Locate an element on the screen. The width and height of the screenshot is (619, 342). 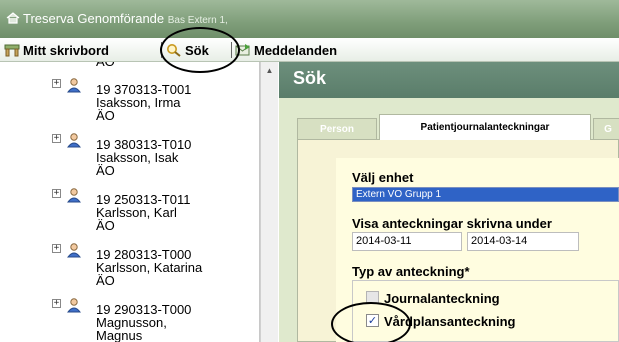
date-from-input: 2014-03-11 is located at coordinates (407, 241).